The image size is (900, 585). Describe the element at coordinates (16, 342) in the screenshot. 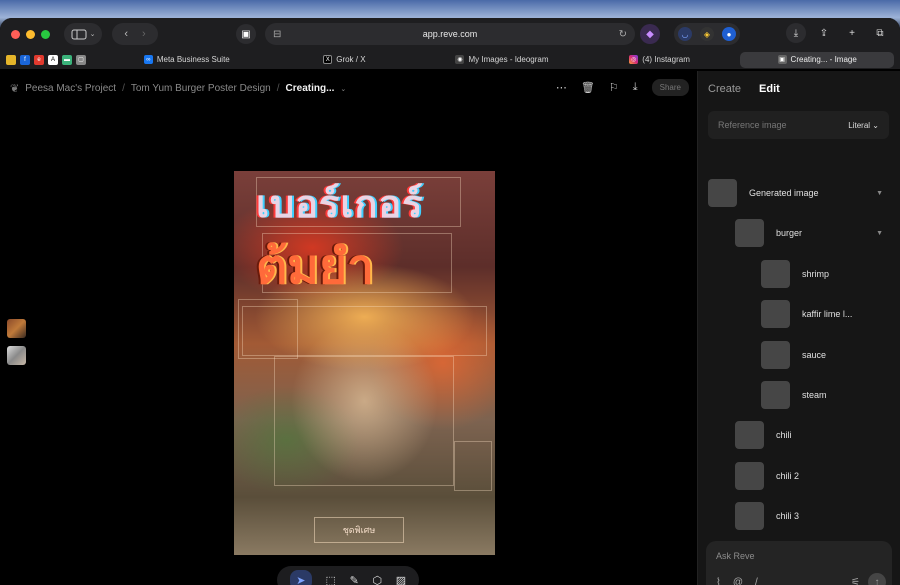

I see `image-thumbnails` at that location.